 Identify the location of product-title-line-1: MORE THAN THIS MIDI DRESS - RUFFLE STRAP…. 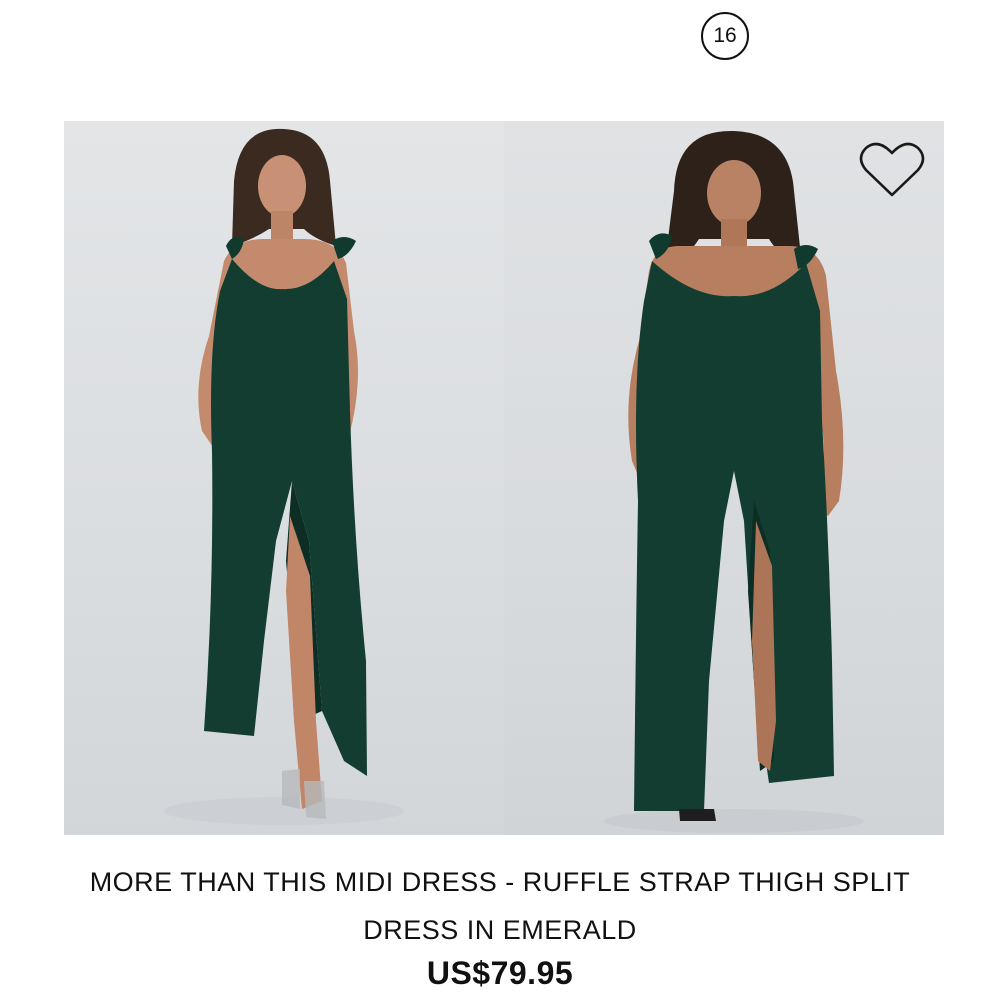
(500, 882).